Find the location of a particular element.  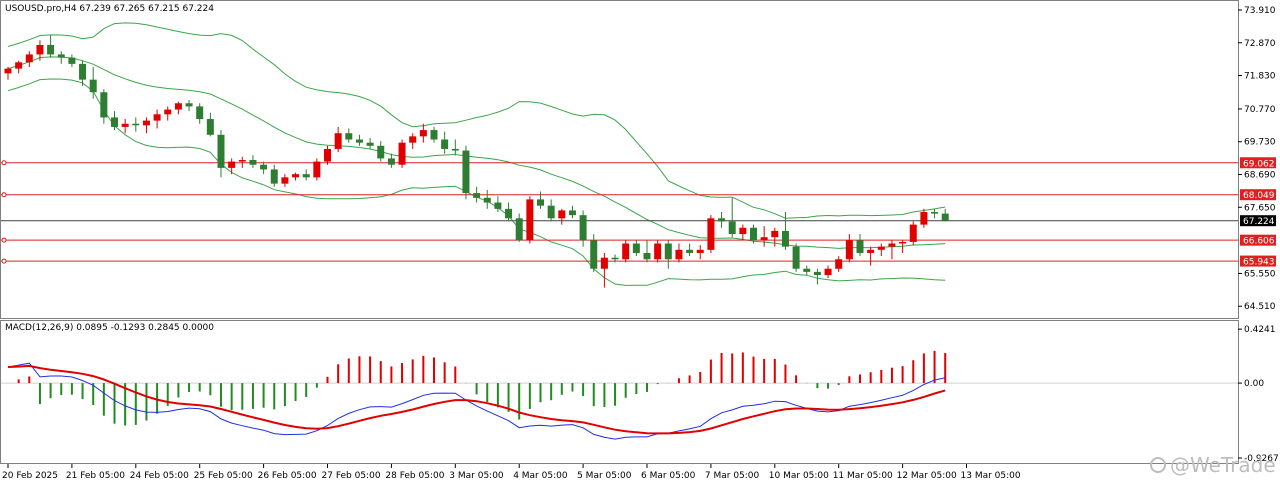

time-axis-label-3: 25 Feb 05:00 is located at coordinates (223, 476).